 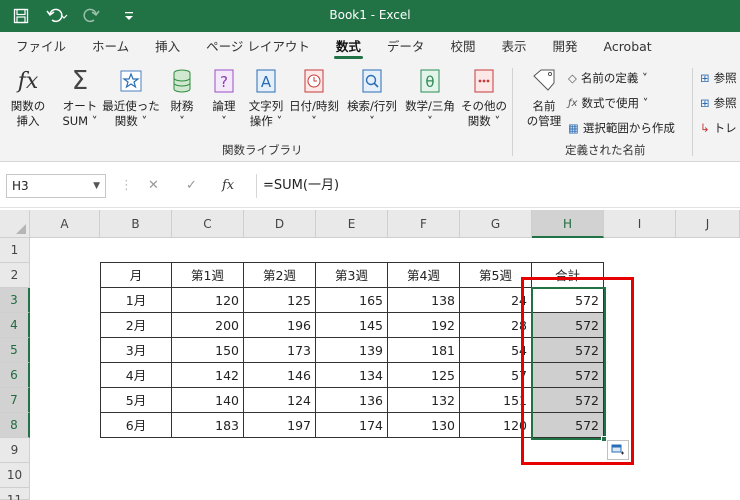 What do you see at coordinates (498, 186) in the screenshot?
I see `formula-input: =SUM(一月)` at bounding box center [498, 186].